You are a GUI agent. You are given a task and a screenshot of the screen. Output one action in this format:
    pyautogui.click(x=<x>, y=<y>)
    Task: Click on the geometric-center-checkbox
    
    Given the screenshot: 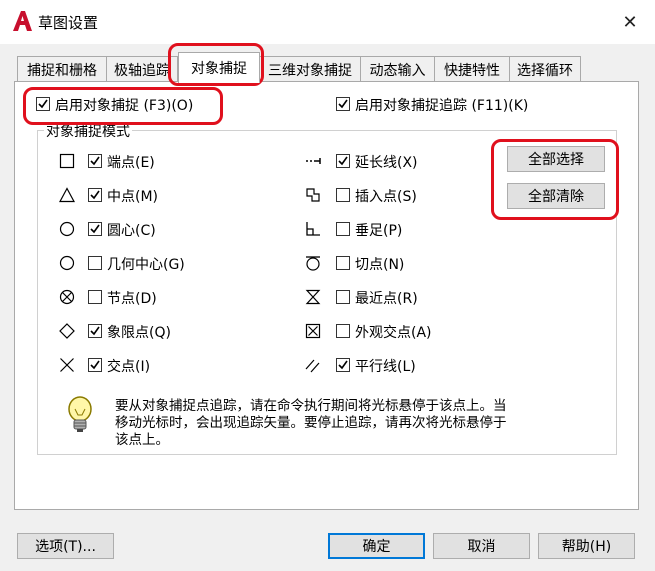 What is the action you would take?
    pyautogui.click(x=95, y=263)
    